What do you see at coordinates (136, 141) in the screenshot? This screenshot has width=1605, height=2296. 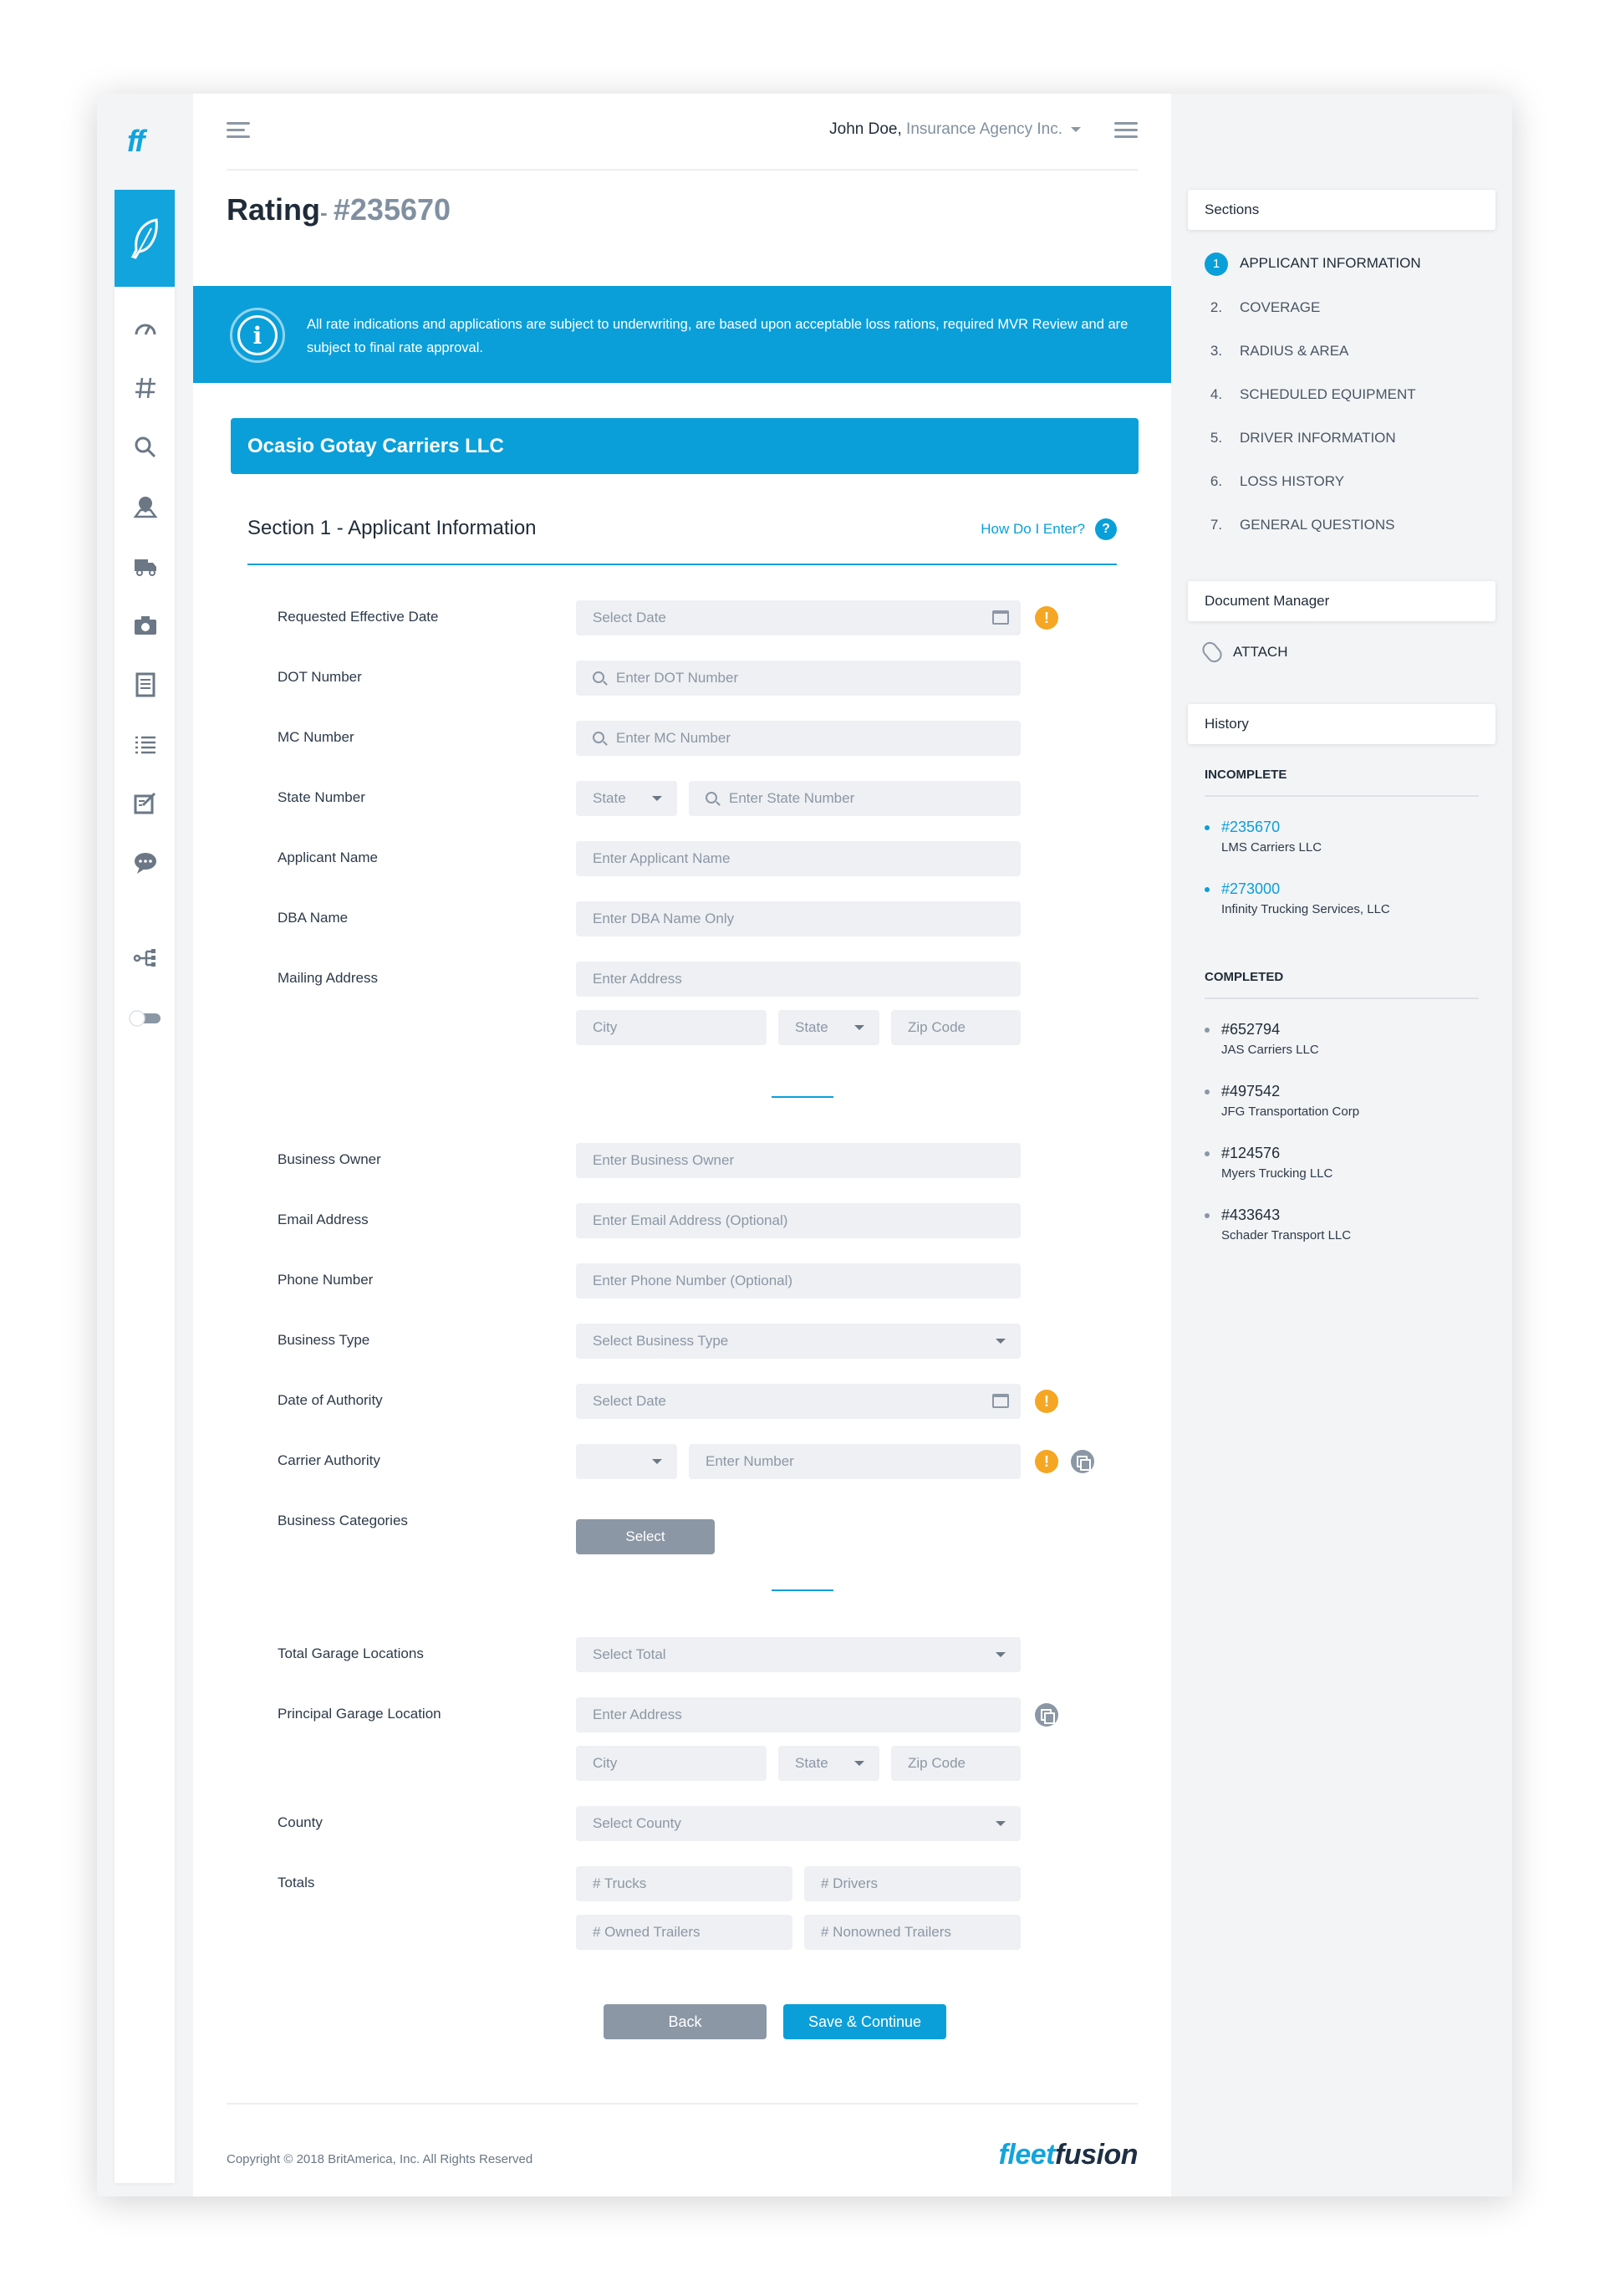 I see `app-logo: ff` at bounding box center [136, 141].